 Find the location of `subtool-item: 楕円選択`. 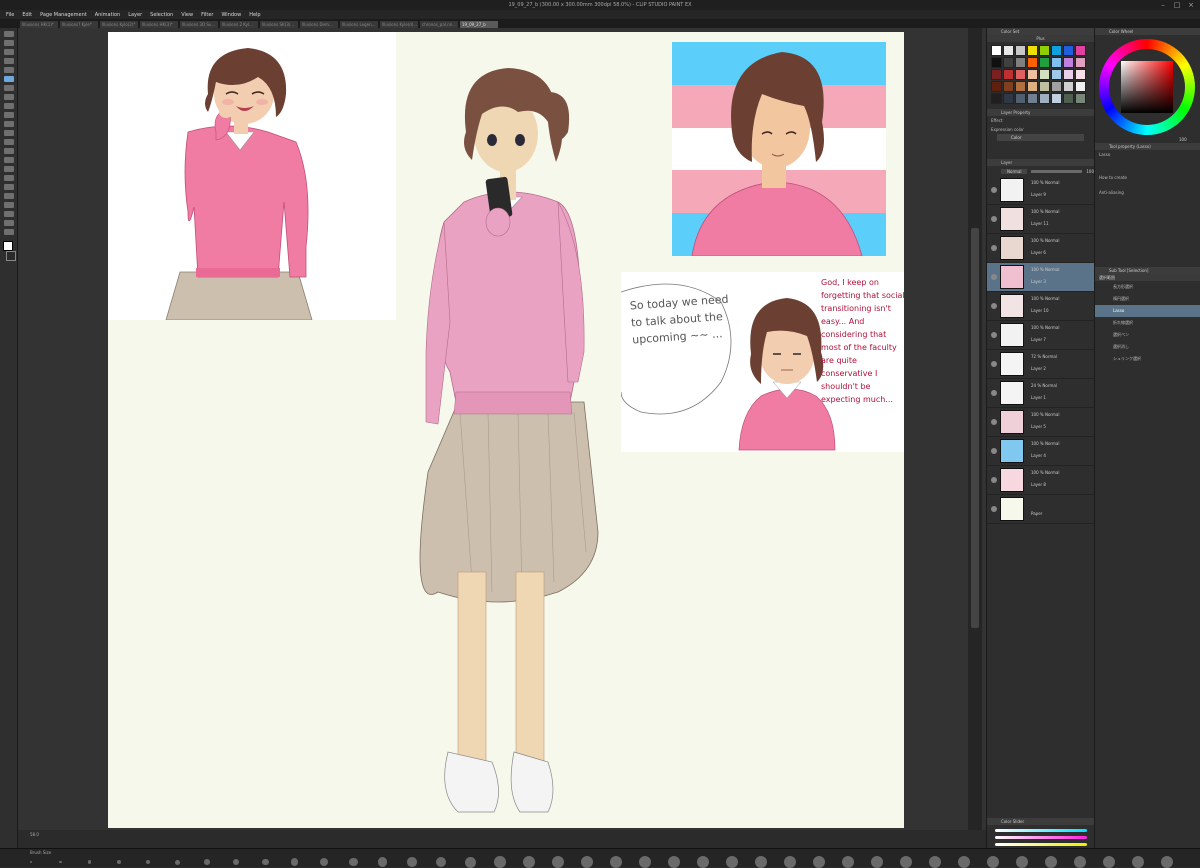

subtool-item: 楕円選択 is located at coordinates (1147, 299).